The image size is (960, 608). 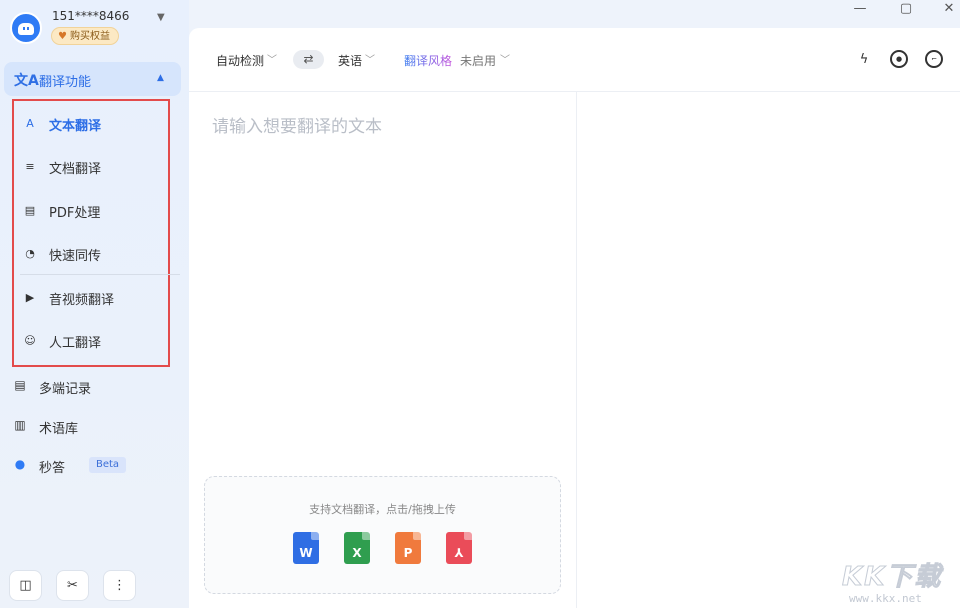 What do you see at coordinates (574, 60) in the screenshot?
I see `translate-toolbar: 自动检测 ﹀ ⇄ 英语 ﹀ 翻译风格 未启用 ﹀ ϟ ● ⌐` at bounding box center [574, 60].